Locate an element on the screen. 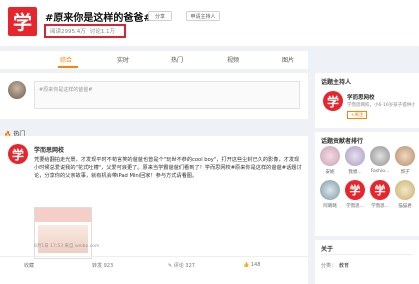  tab-images: 图片 is located at coordinates (288, 59).